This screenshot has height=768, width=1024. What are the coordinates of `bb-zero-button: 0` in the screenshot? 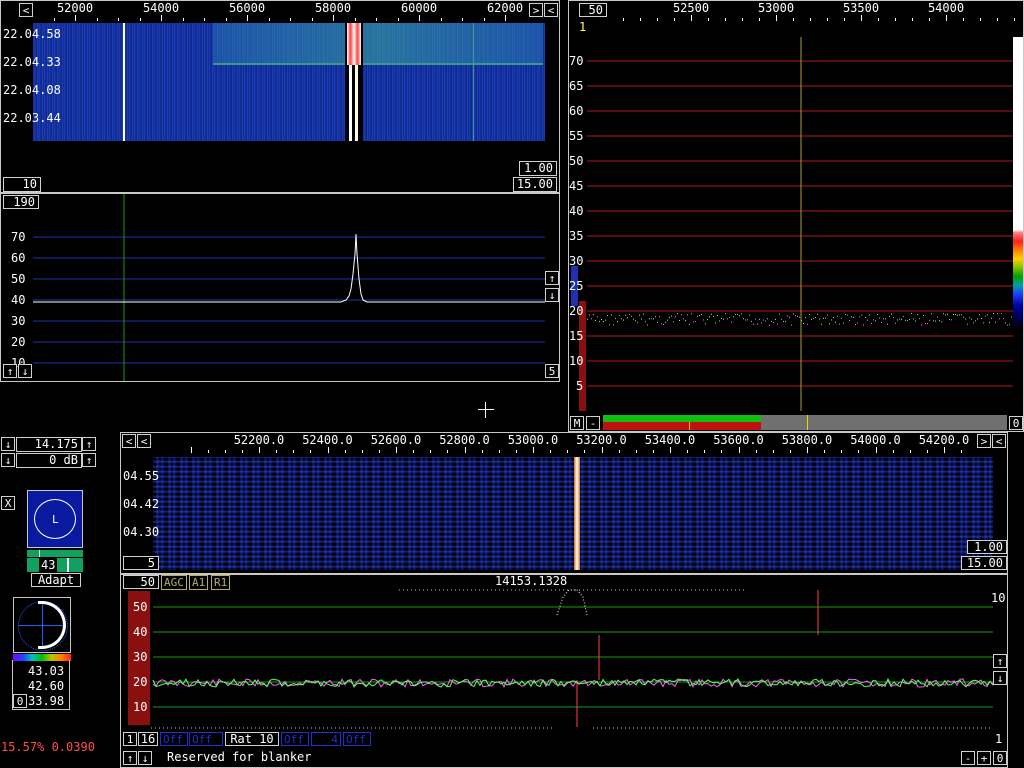 It's located at (1000, 758).